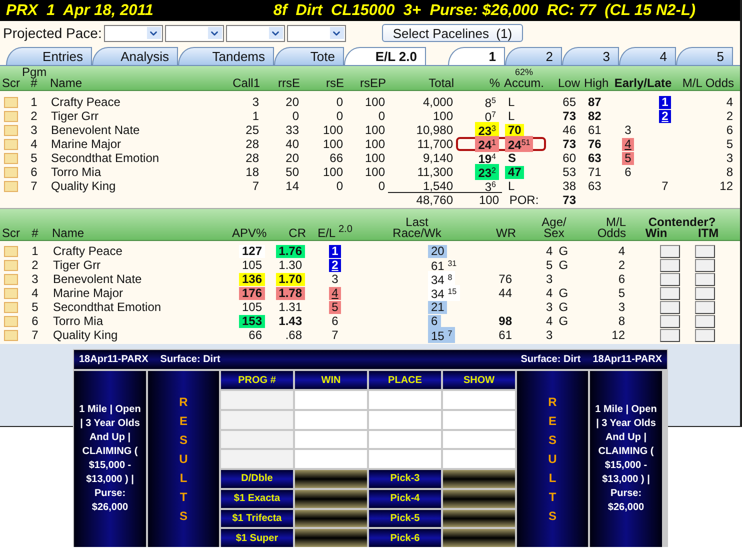 This screenshot has width=742, height=548. What do you see at coordinates (487, 158) in the screenshot?
I see `table-cell-text: 19$^{4}$` at bounding box center [487, 158].